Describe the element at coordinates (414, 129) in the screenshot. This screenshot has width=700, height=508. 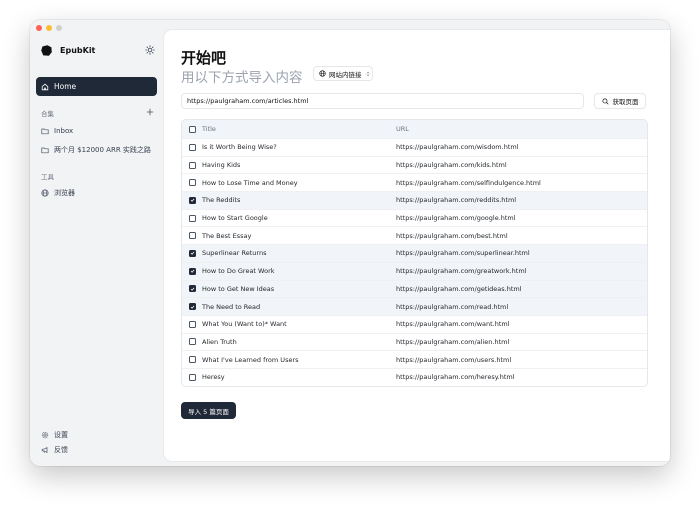
I see `table-header: Title URL` at that location.